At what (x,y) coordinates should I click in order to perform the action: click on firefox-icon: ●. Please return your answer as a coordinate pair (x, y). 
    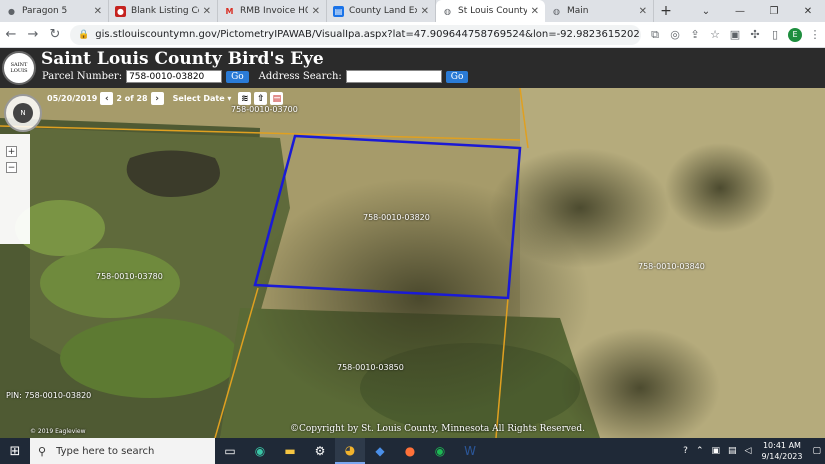
    Looking at the image, I should click on (410, 451).